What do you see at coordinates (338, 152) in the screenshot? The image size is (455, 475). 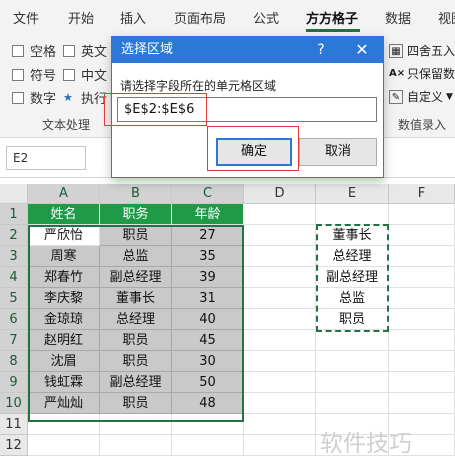 I see `cancel-button: 取消` at bounding box center [338, 152].